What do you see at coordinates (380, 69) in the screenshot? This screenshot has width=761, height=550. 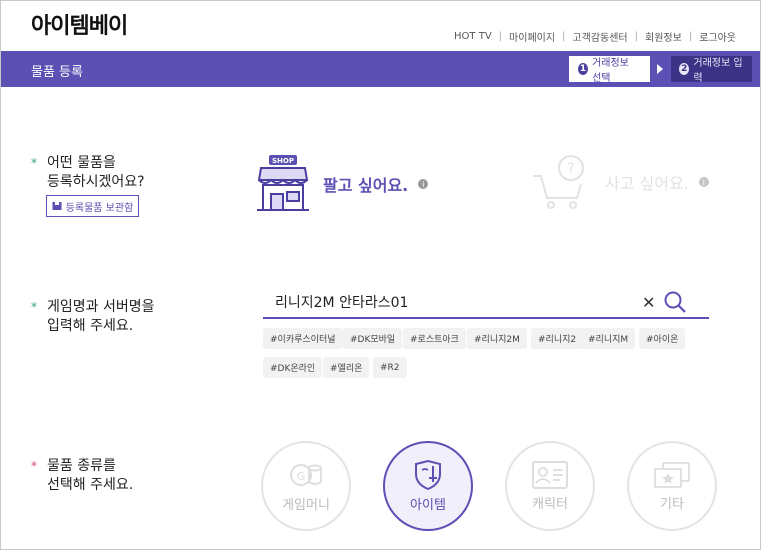 I see `title-bar: 물품 등록 1 거래정보 선택 2 거래정보 입력` at bounding box center [380, 69].